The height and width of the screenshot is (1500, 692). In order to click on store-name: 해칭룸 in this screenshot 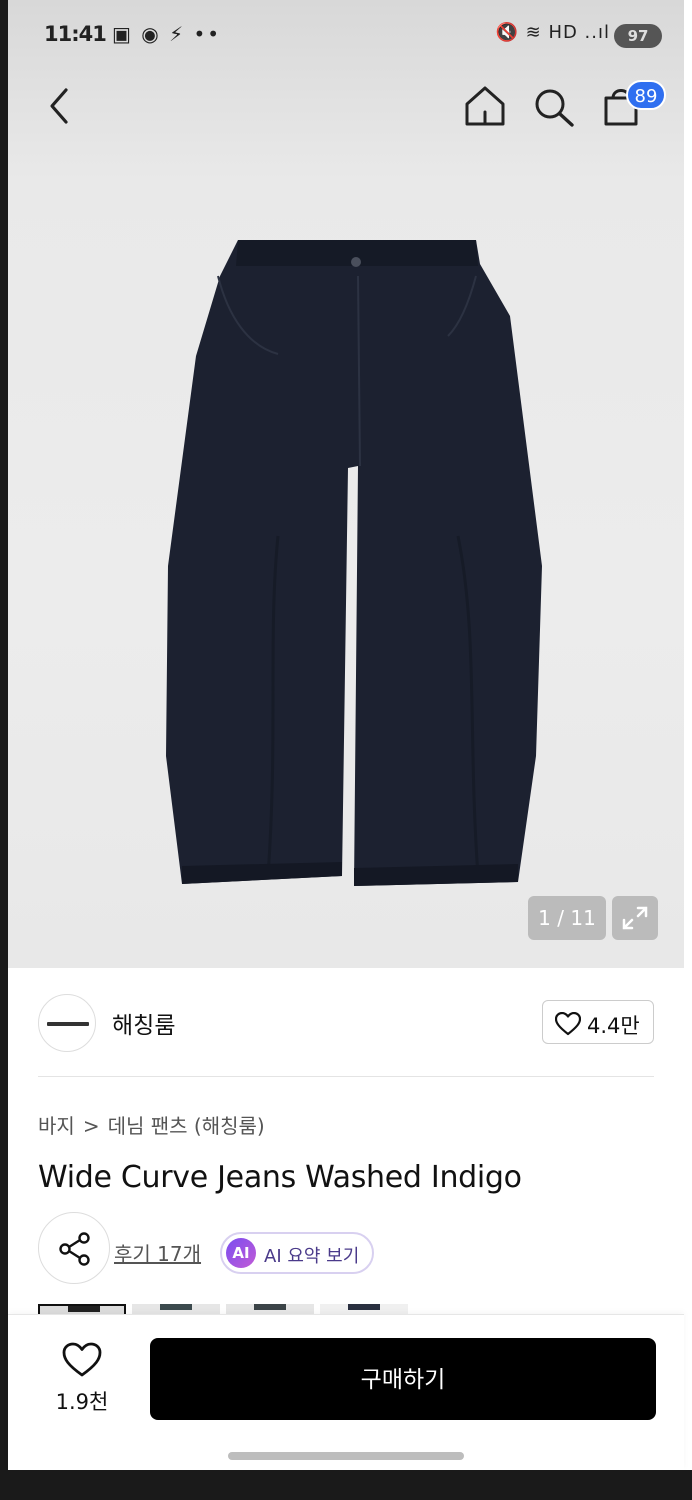, I will do `click(143, 1023)`.